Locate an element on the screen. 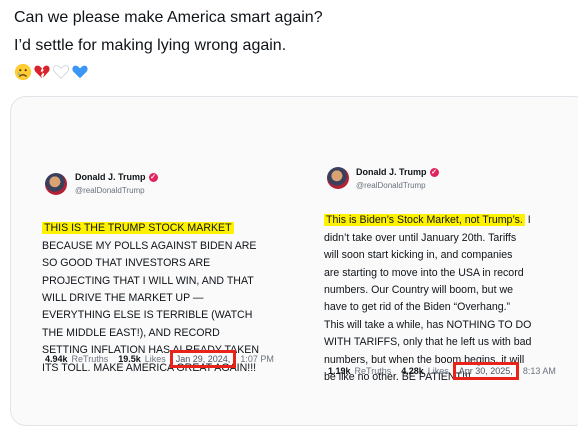  post-text-line-2: I’d settle for making lying wrong again. is located at coordinates (150, 45).